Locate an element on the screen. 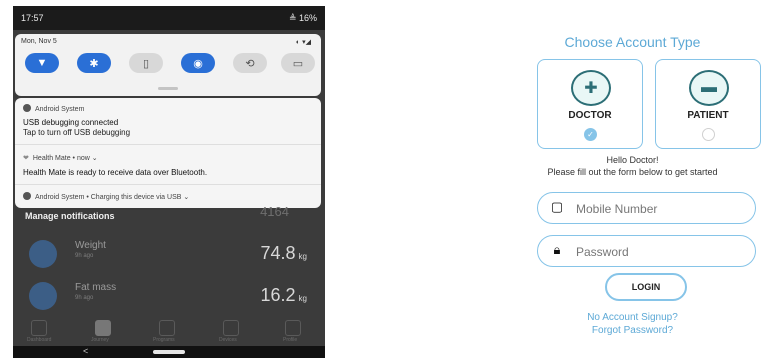 This screenshot has width=783, height=364. password-input is located at coordinates (661, 252).